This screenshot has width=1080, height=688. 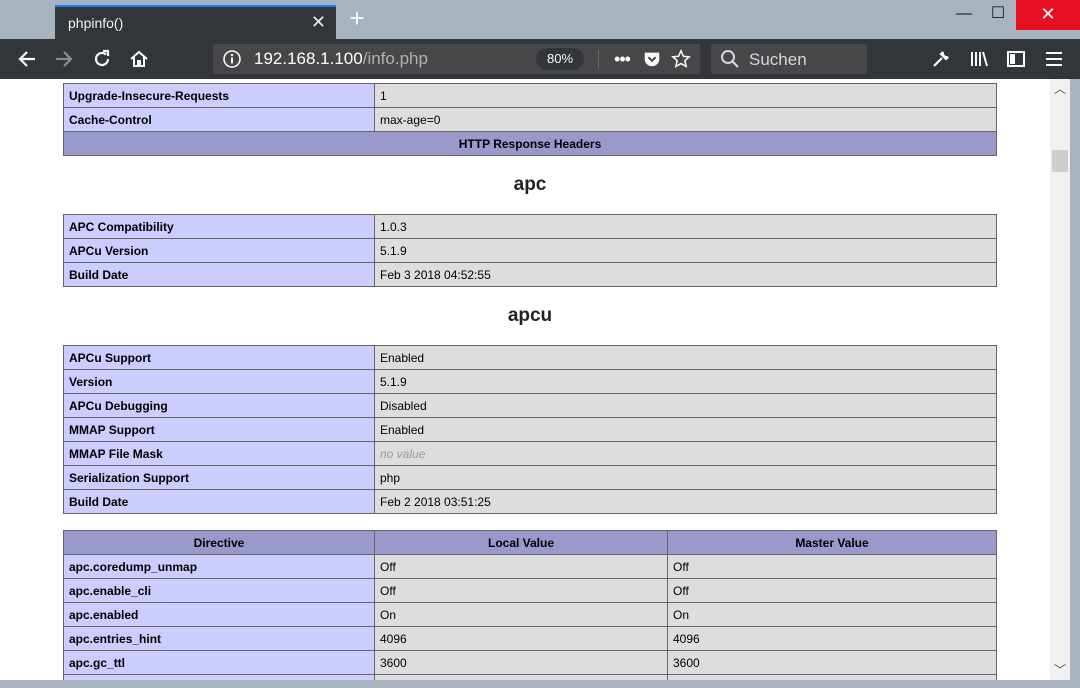 I want to click on table-row: Upgrade-Insecure-Requests 1, so click(x=530, y=95).